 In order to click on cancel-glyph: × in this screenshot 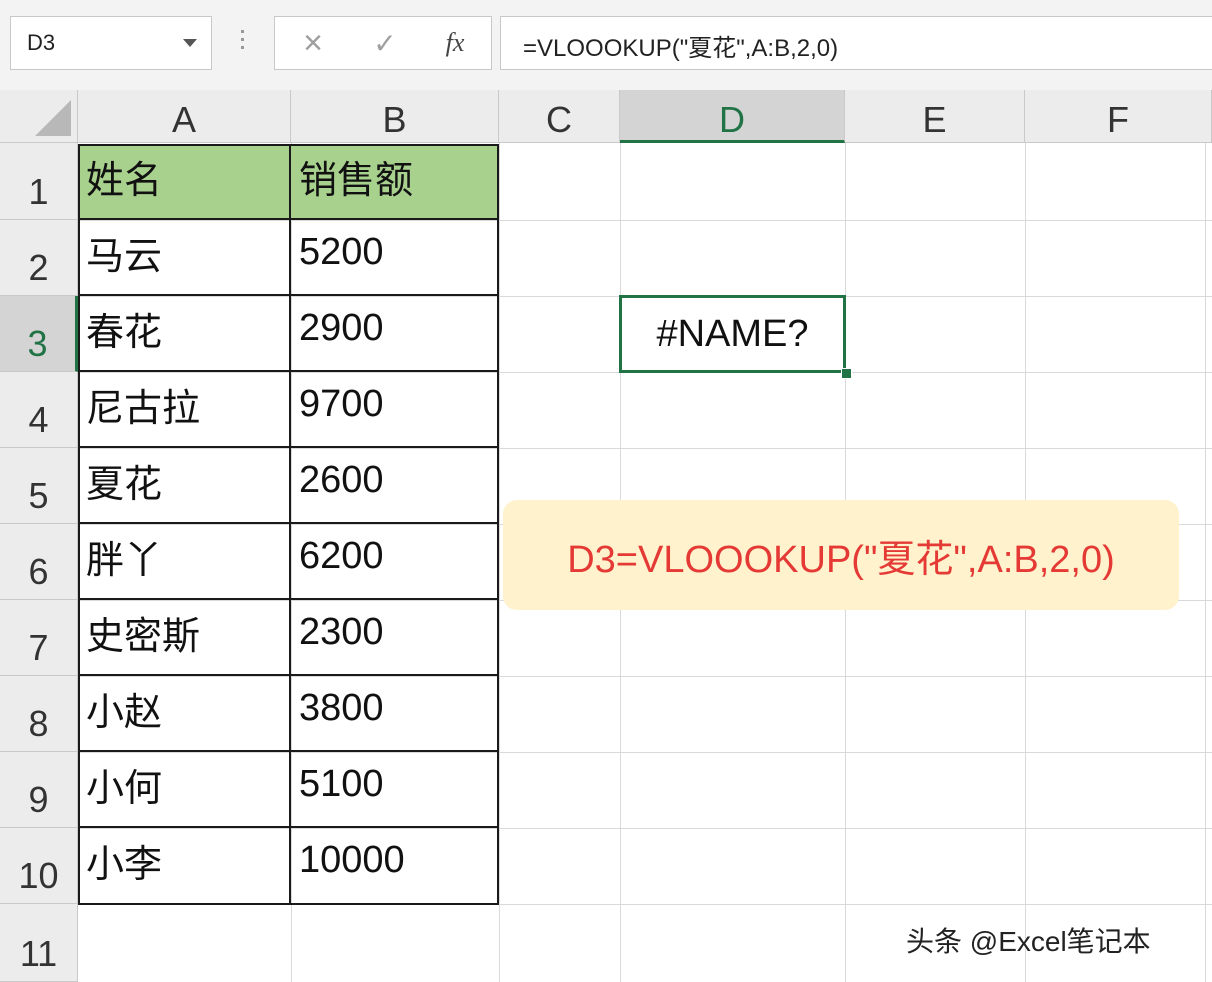, I will do `click(313, 42)`.